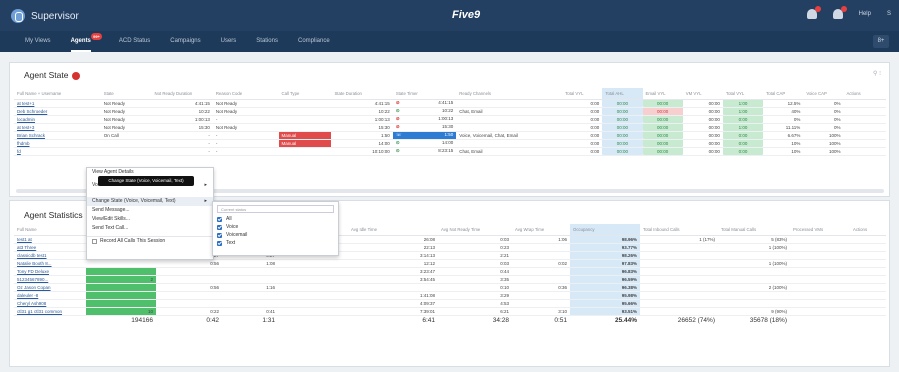 The width and height of the screenshot is (899, 372). What do you see at coordinates (275, 243) in the screenshot?
I see `option-text: Text` at bounding box center [275, 243].